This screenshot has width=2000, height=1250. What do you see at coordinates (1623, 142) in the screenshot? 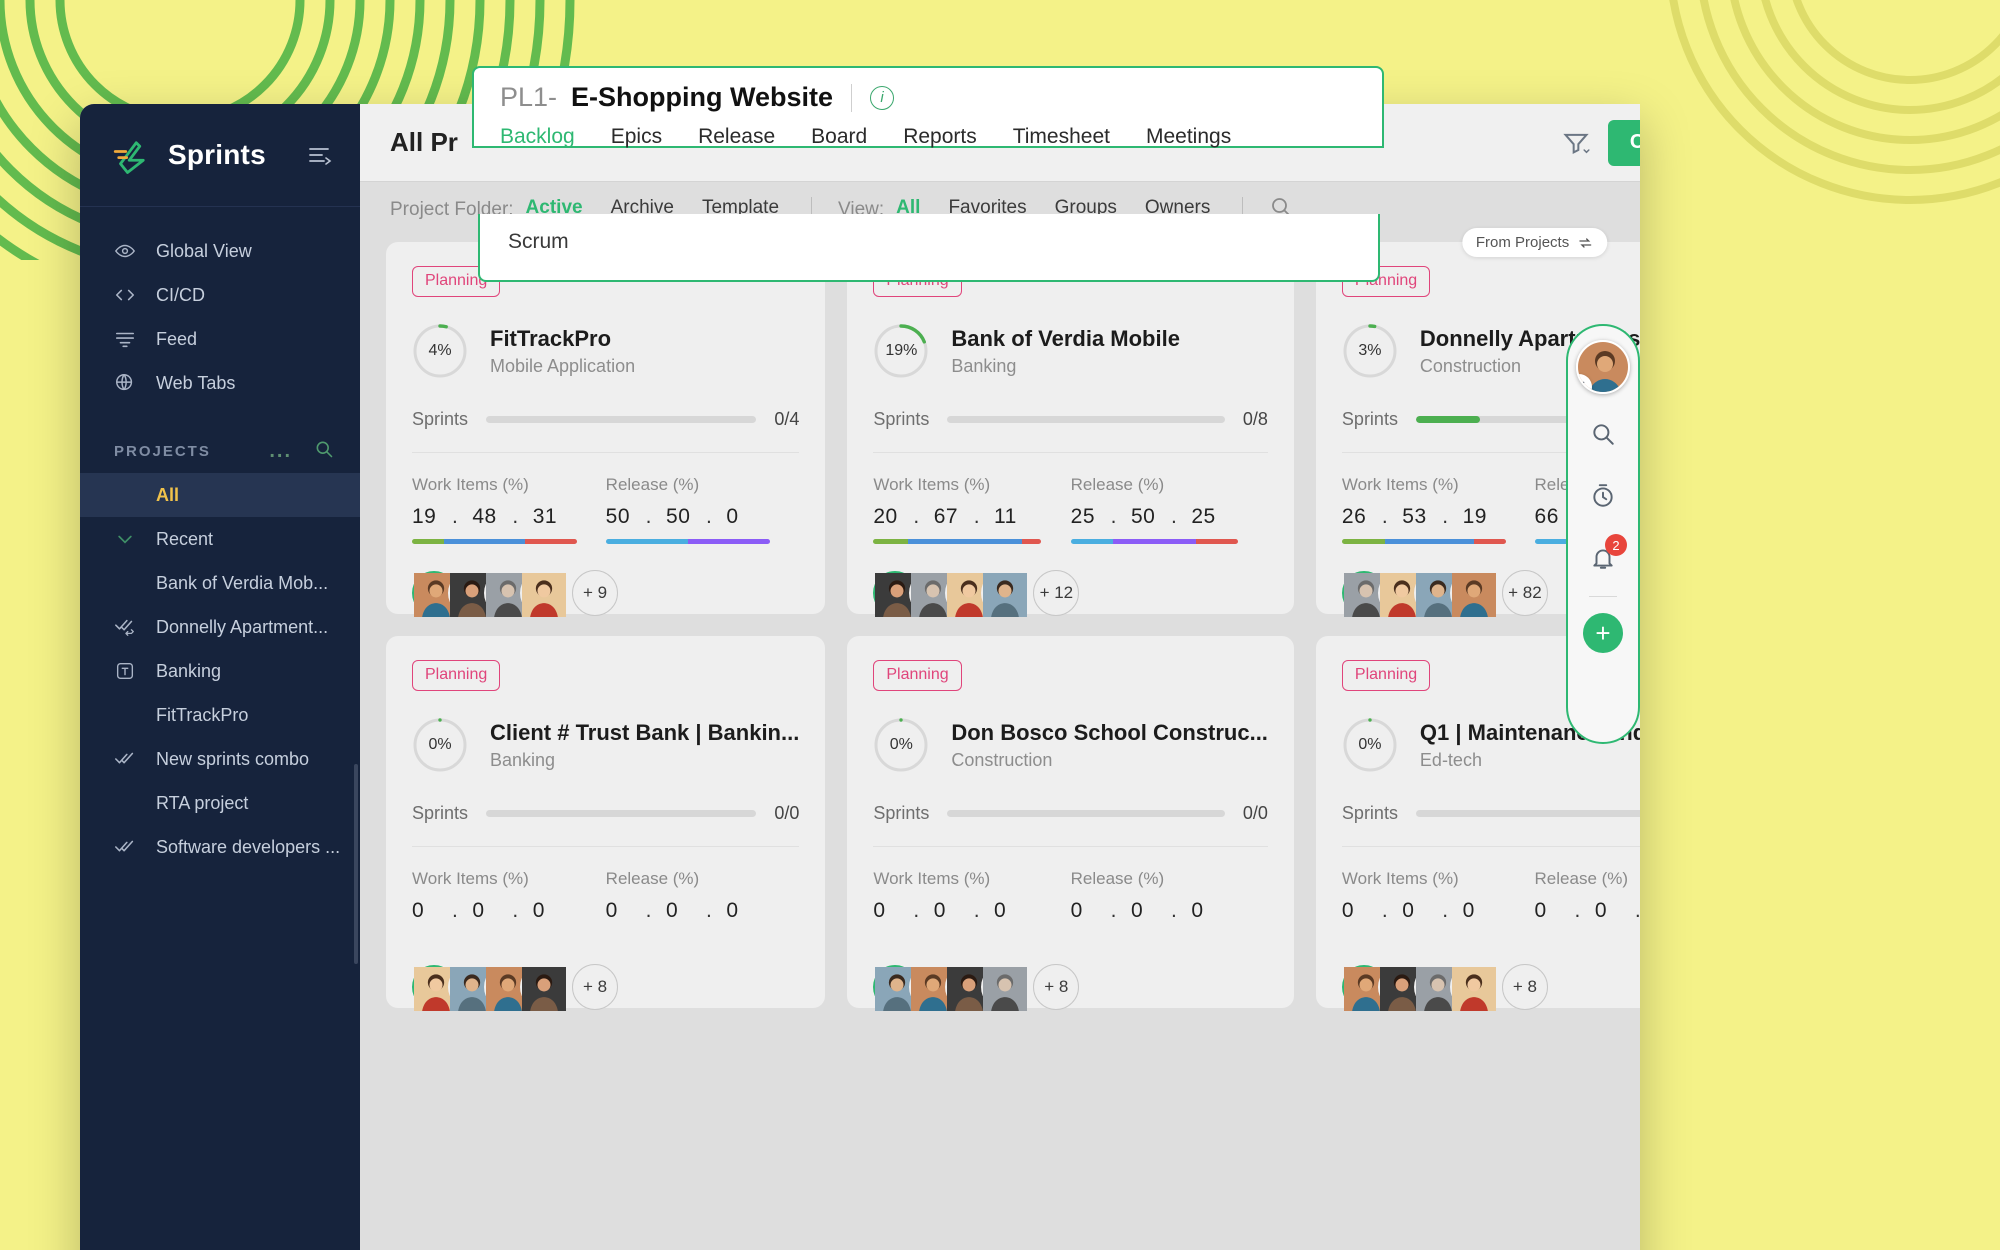
I see `create-button: Create` at bounding box center [1623, 142].